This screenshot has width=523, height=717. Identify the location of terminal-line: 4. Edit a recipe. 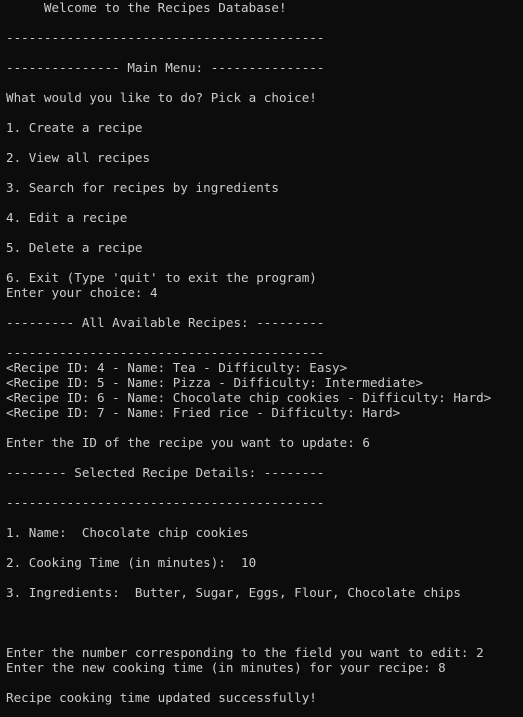
(67, 217).